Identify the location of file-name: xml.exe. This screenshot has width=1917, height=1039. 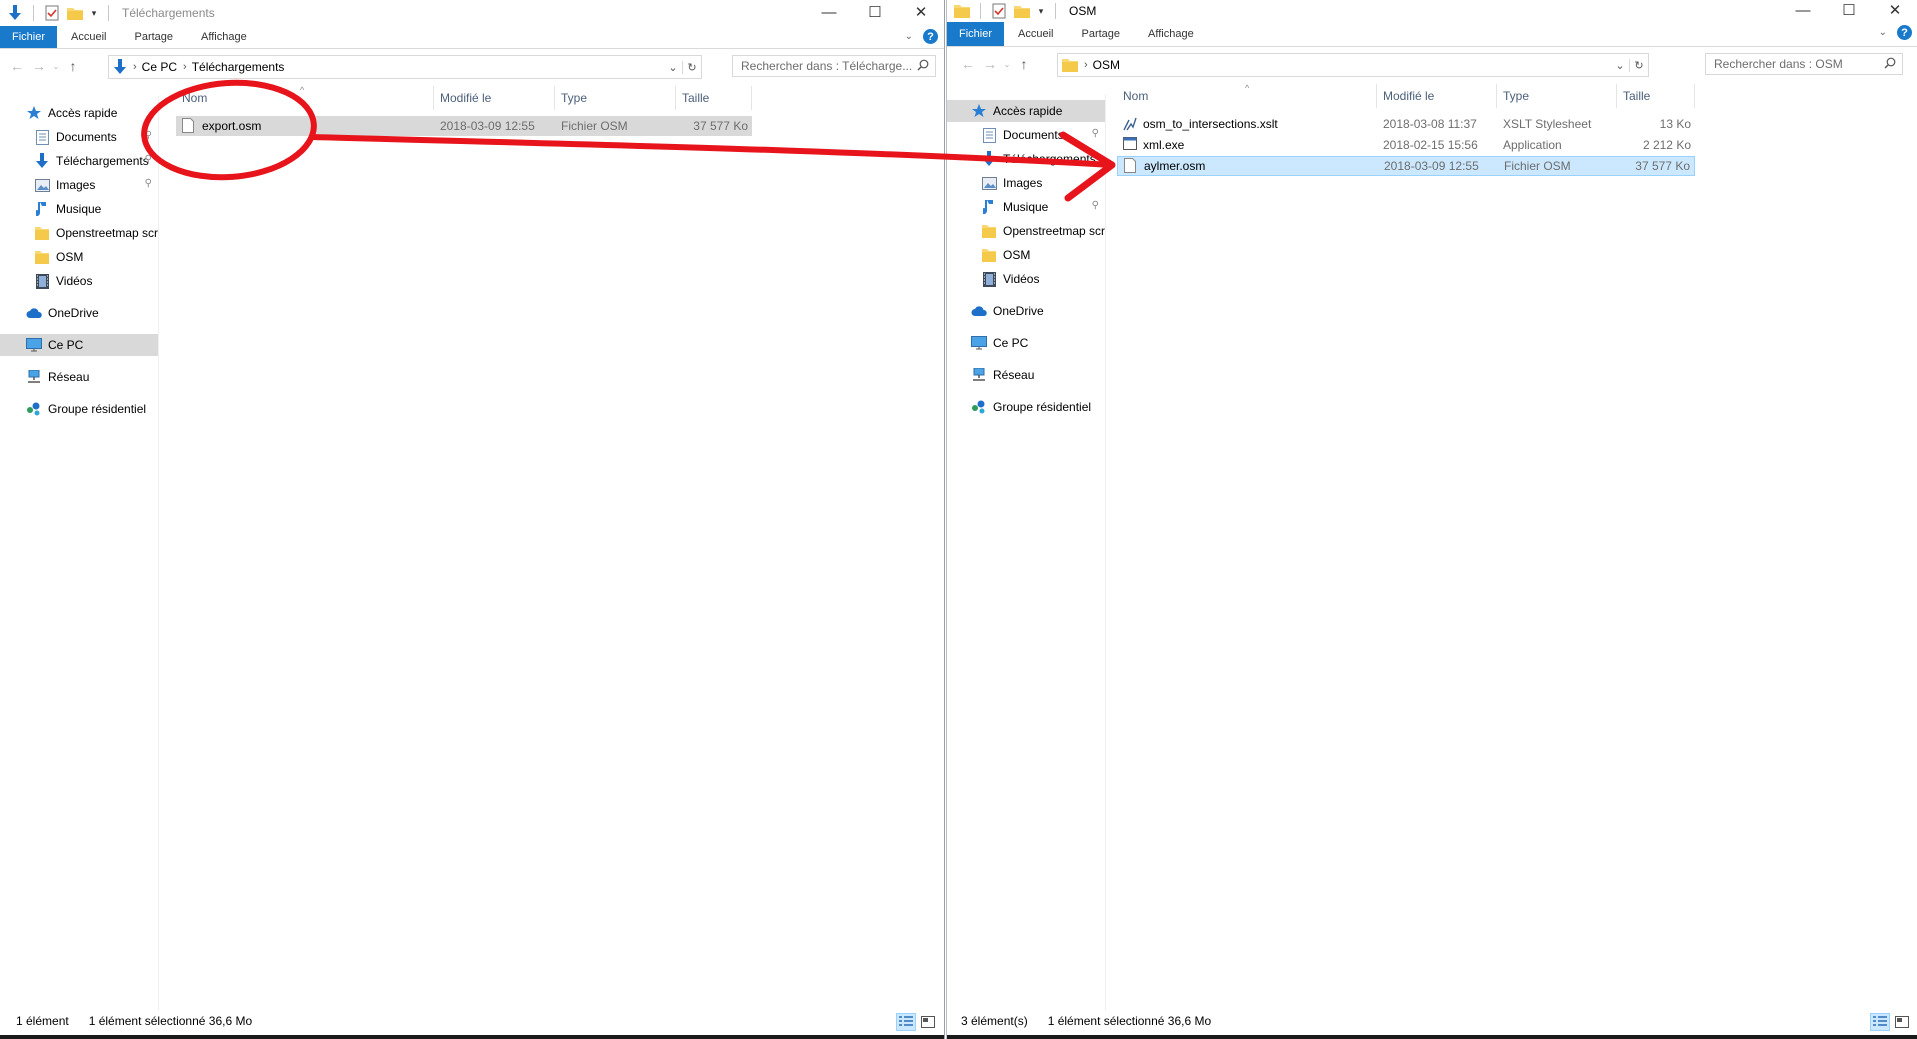
(1164, 145).